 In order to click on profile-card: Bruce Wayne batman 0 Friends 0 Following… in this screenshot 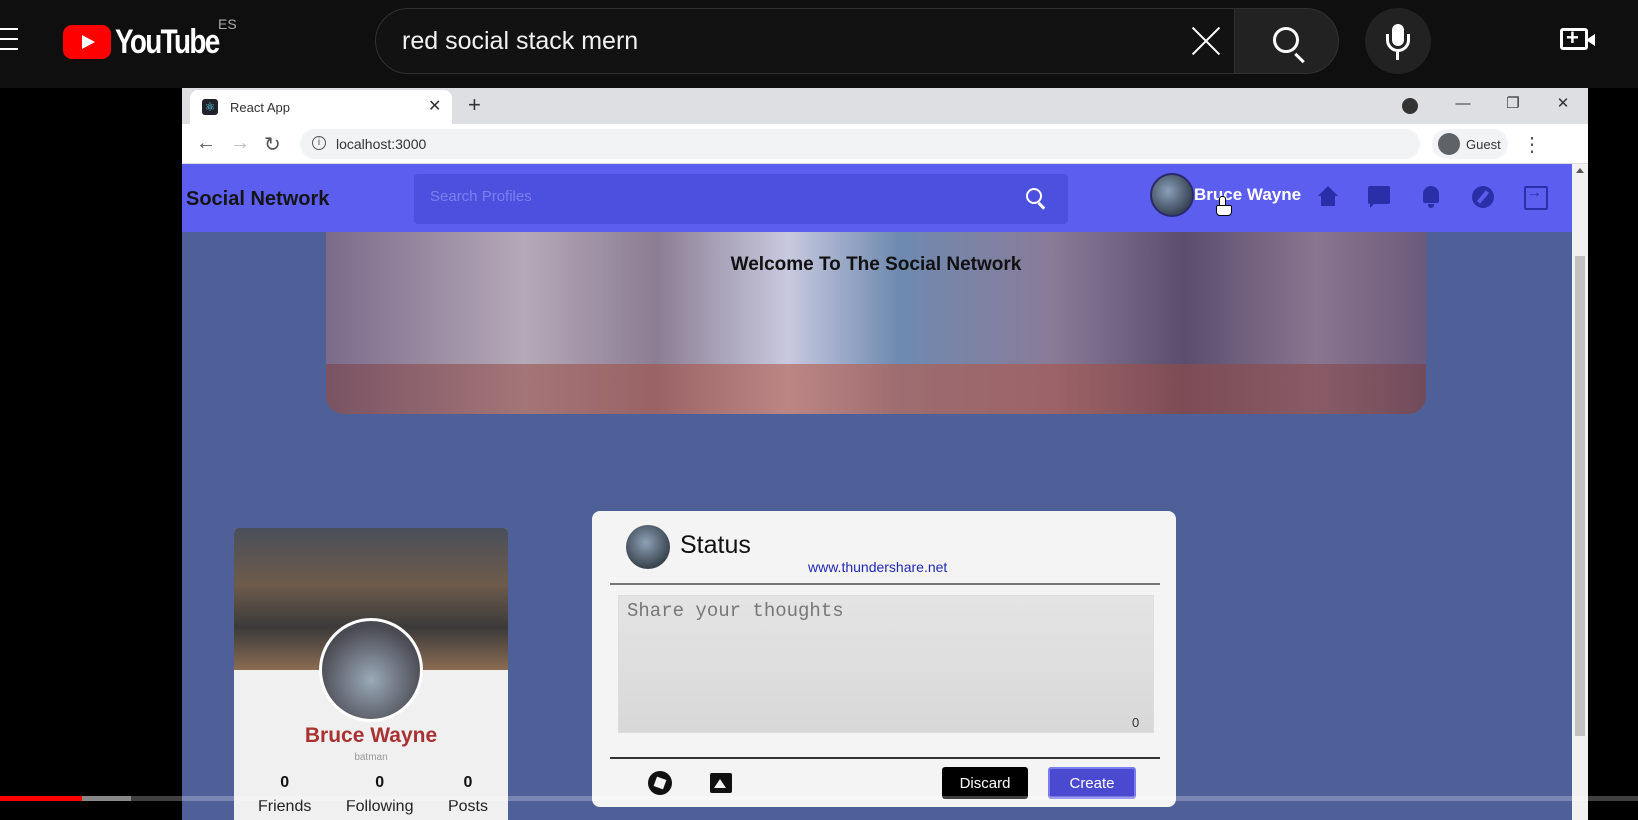, I will do `click(371, 674)`.